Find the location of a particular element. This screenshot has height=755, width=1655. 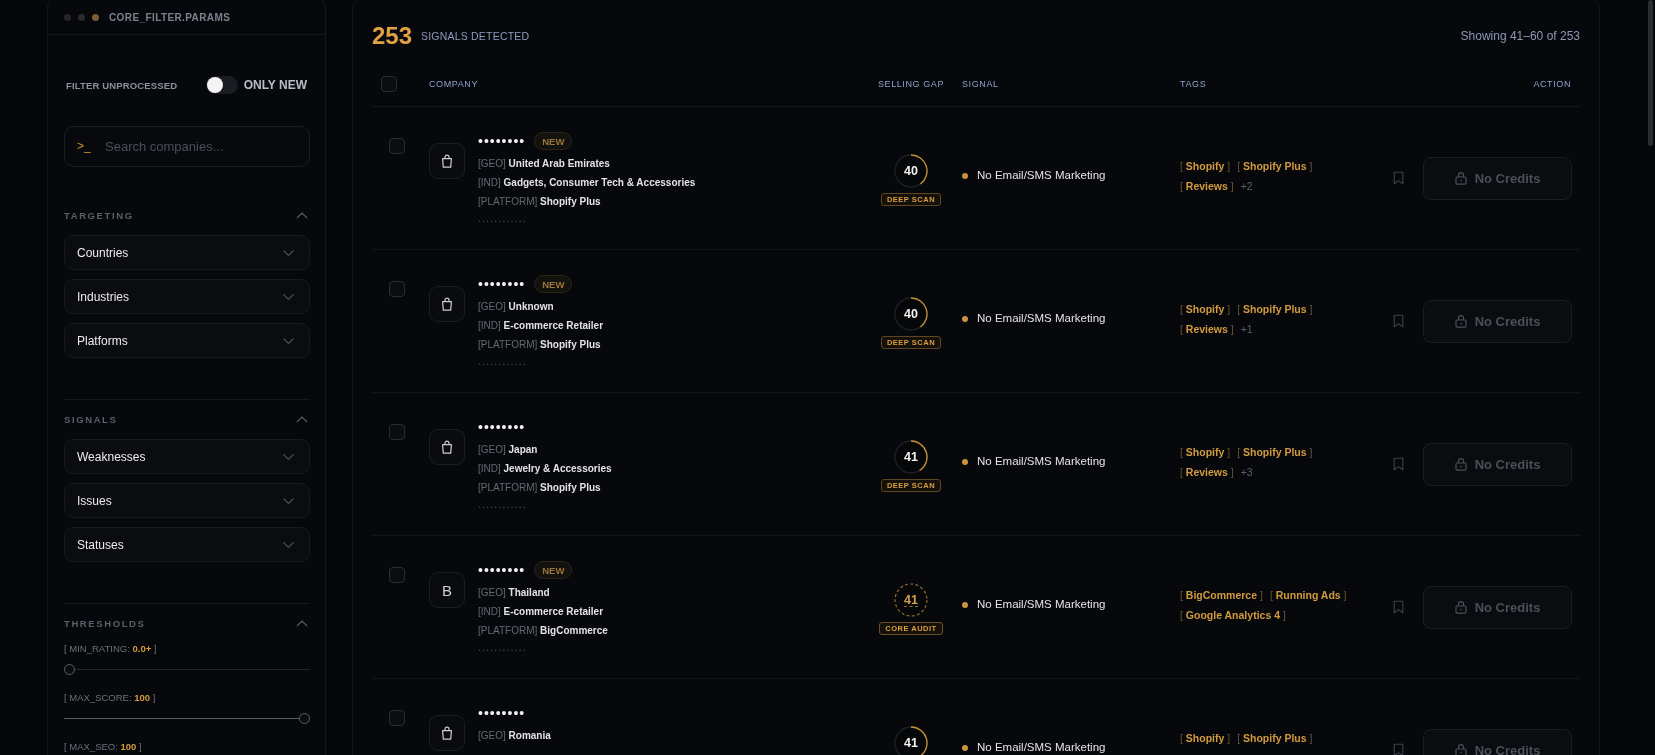

tag: [ BigCommerce ] is located at coordinates (1221, 595).